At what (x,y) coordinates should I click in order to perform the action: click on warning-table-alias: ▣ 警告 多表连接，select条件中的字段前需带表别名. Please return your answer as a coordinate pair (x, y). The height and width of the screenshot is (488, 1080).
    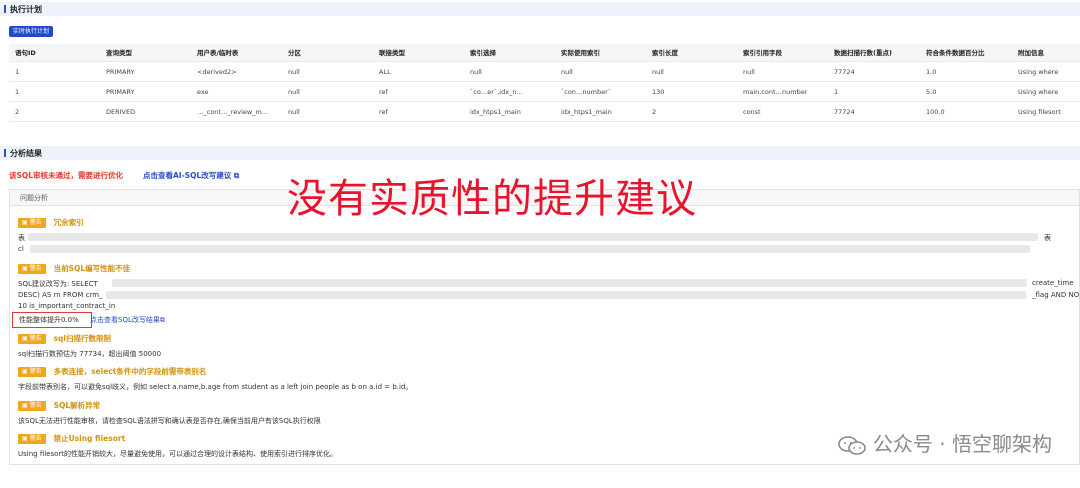
    Looking at the image, I should click on (112, 371).